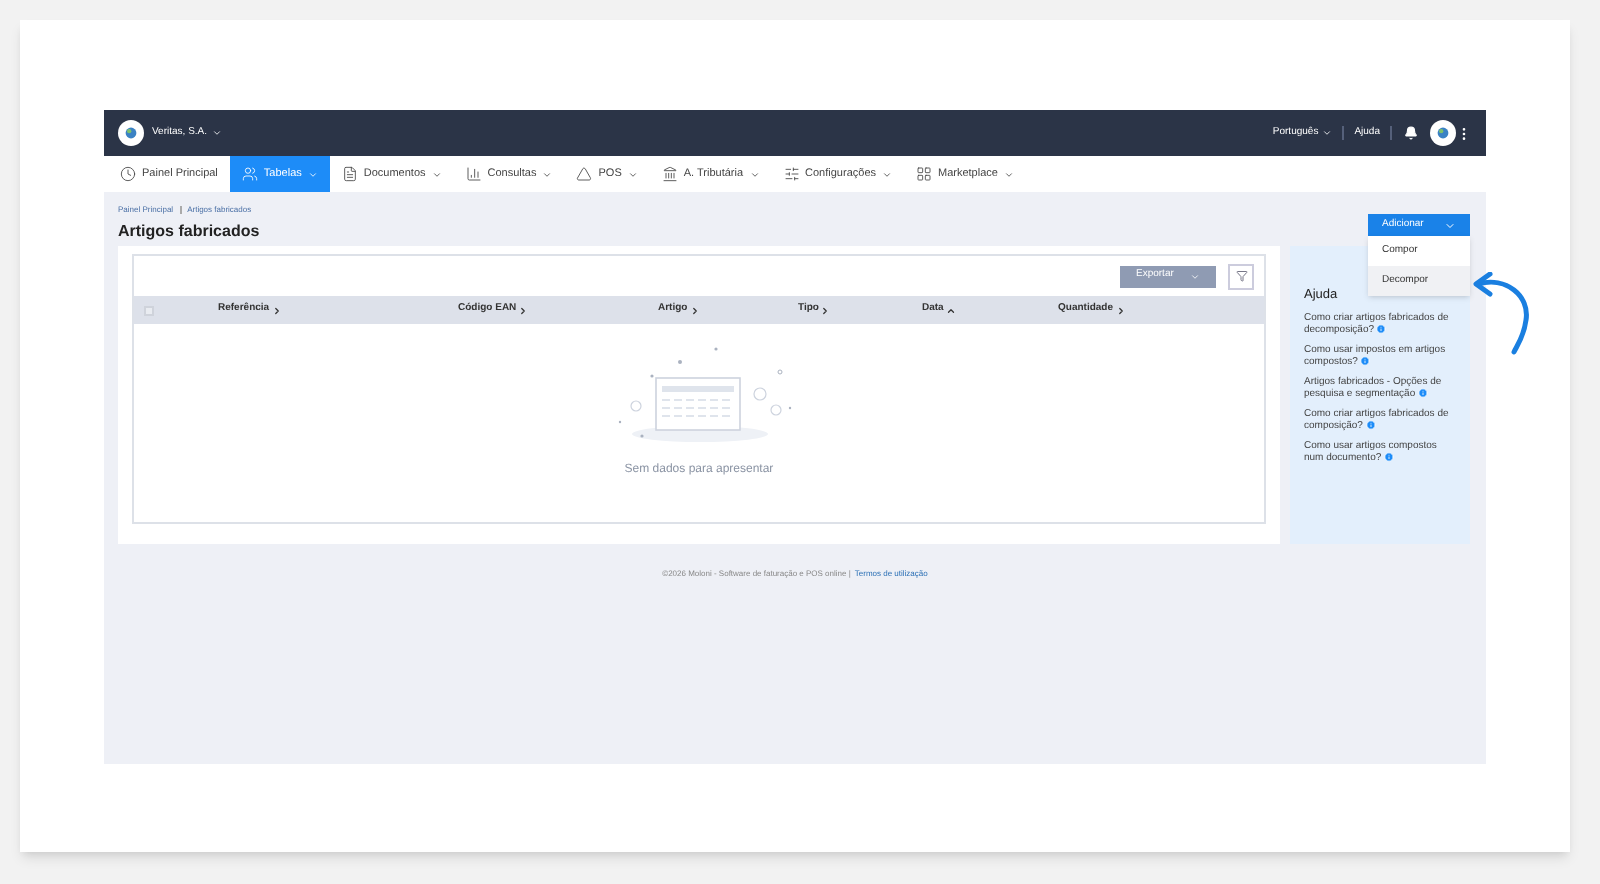 The height and width of the screenshot is (884, 1600). Describe the element at coordinates (669, 174) in the screenshot. I see `building-icon` at that location.